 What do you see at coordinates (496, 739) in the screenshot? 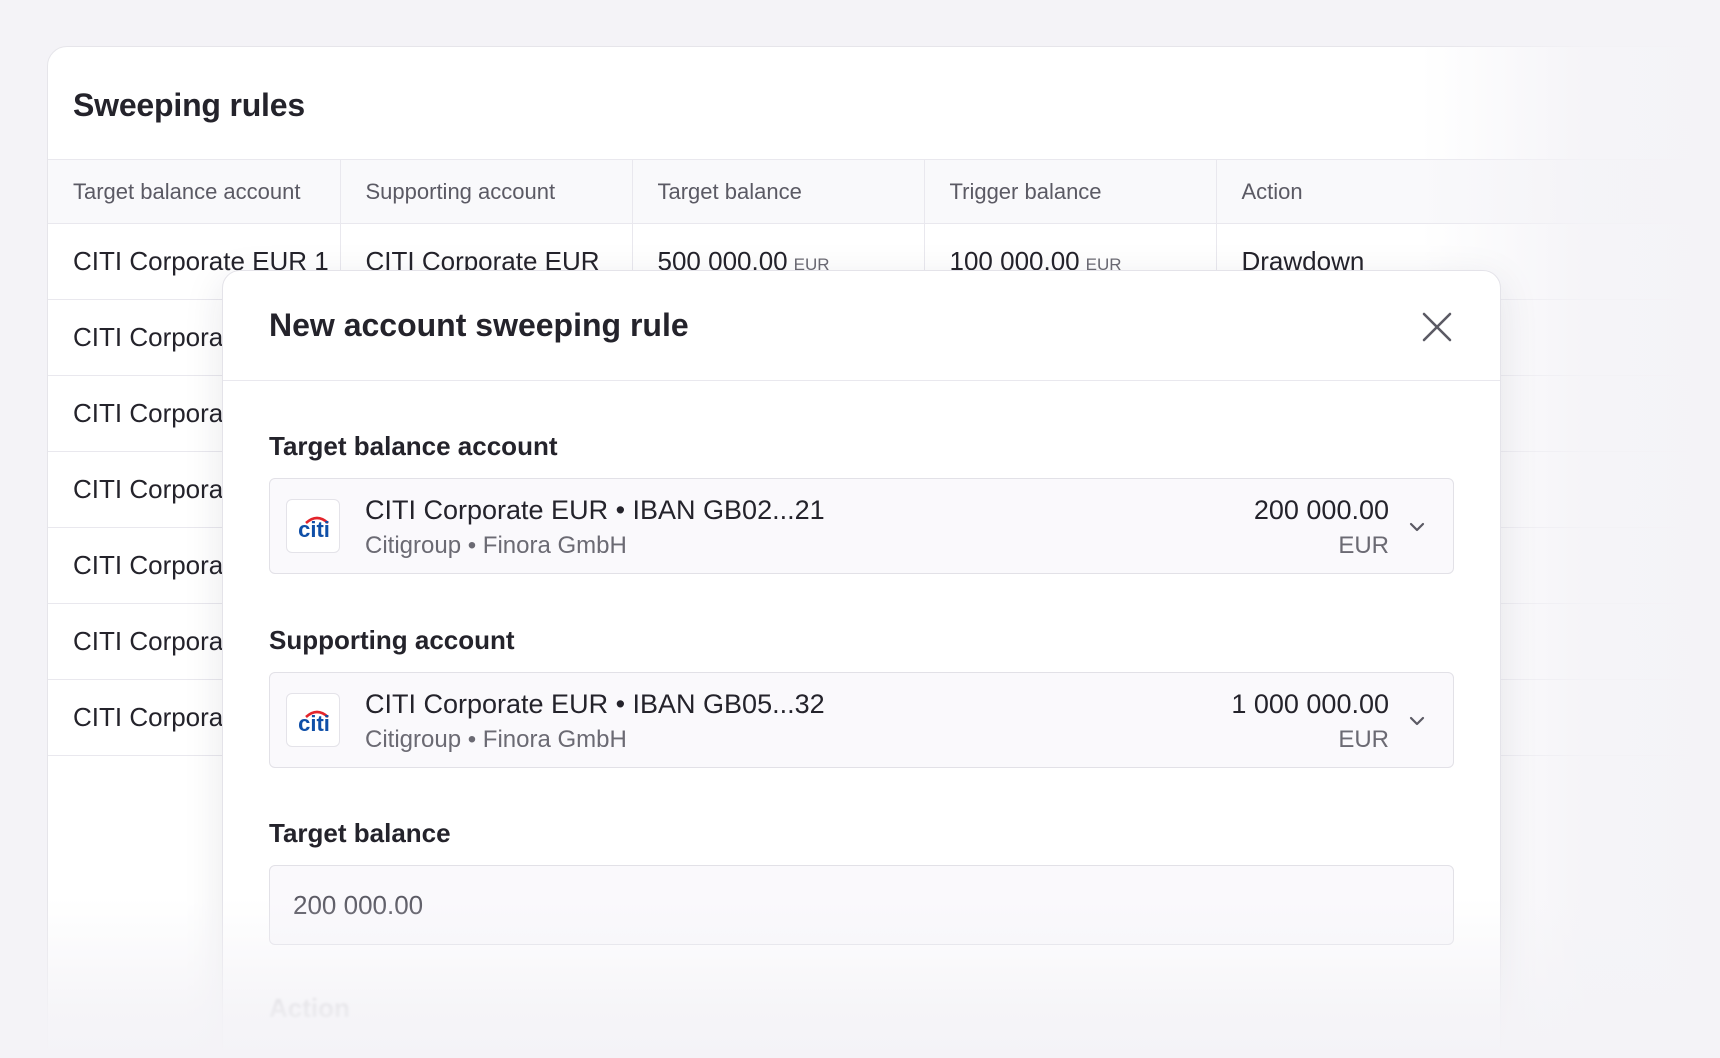
I see `supporting-account-subtitle: Citigroup • Finora GmbH` at bounding box center [496, 739].